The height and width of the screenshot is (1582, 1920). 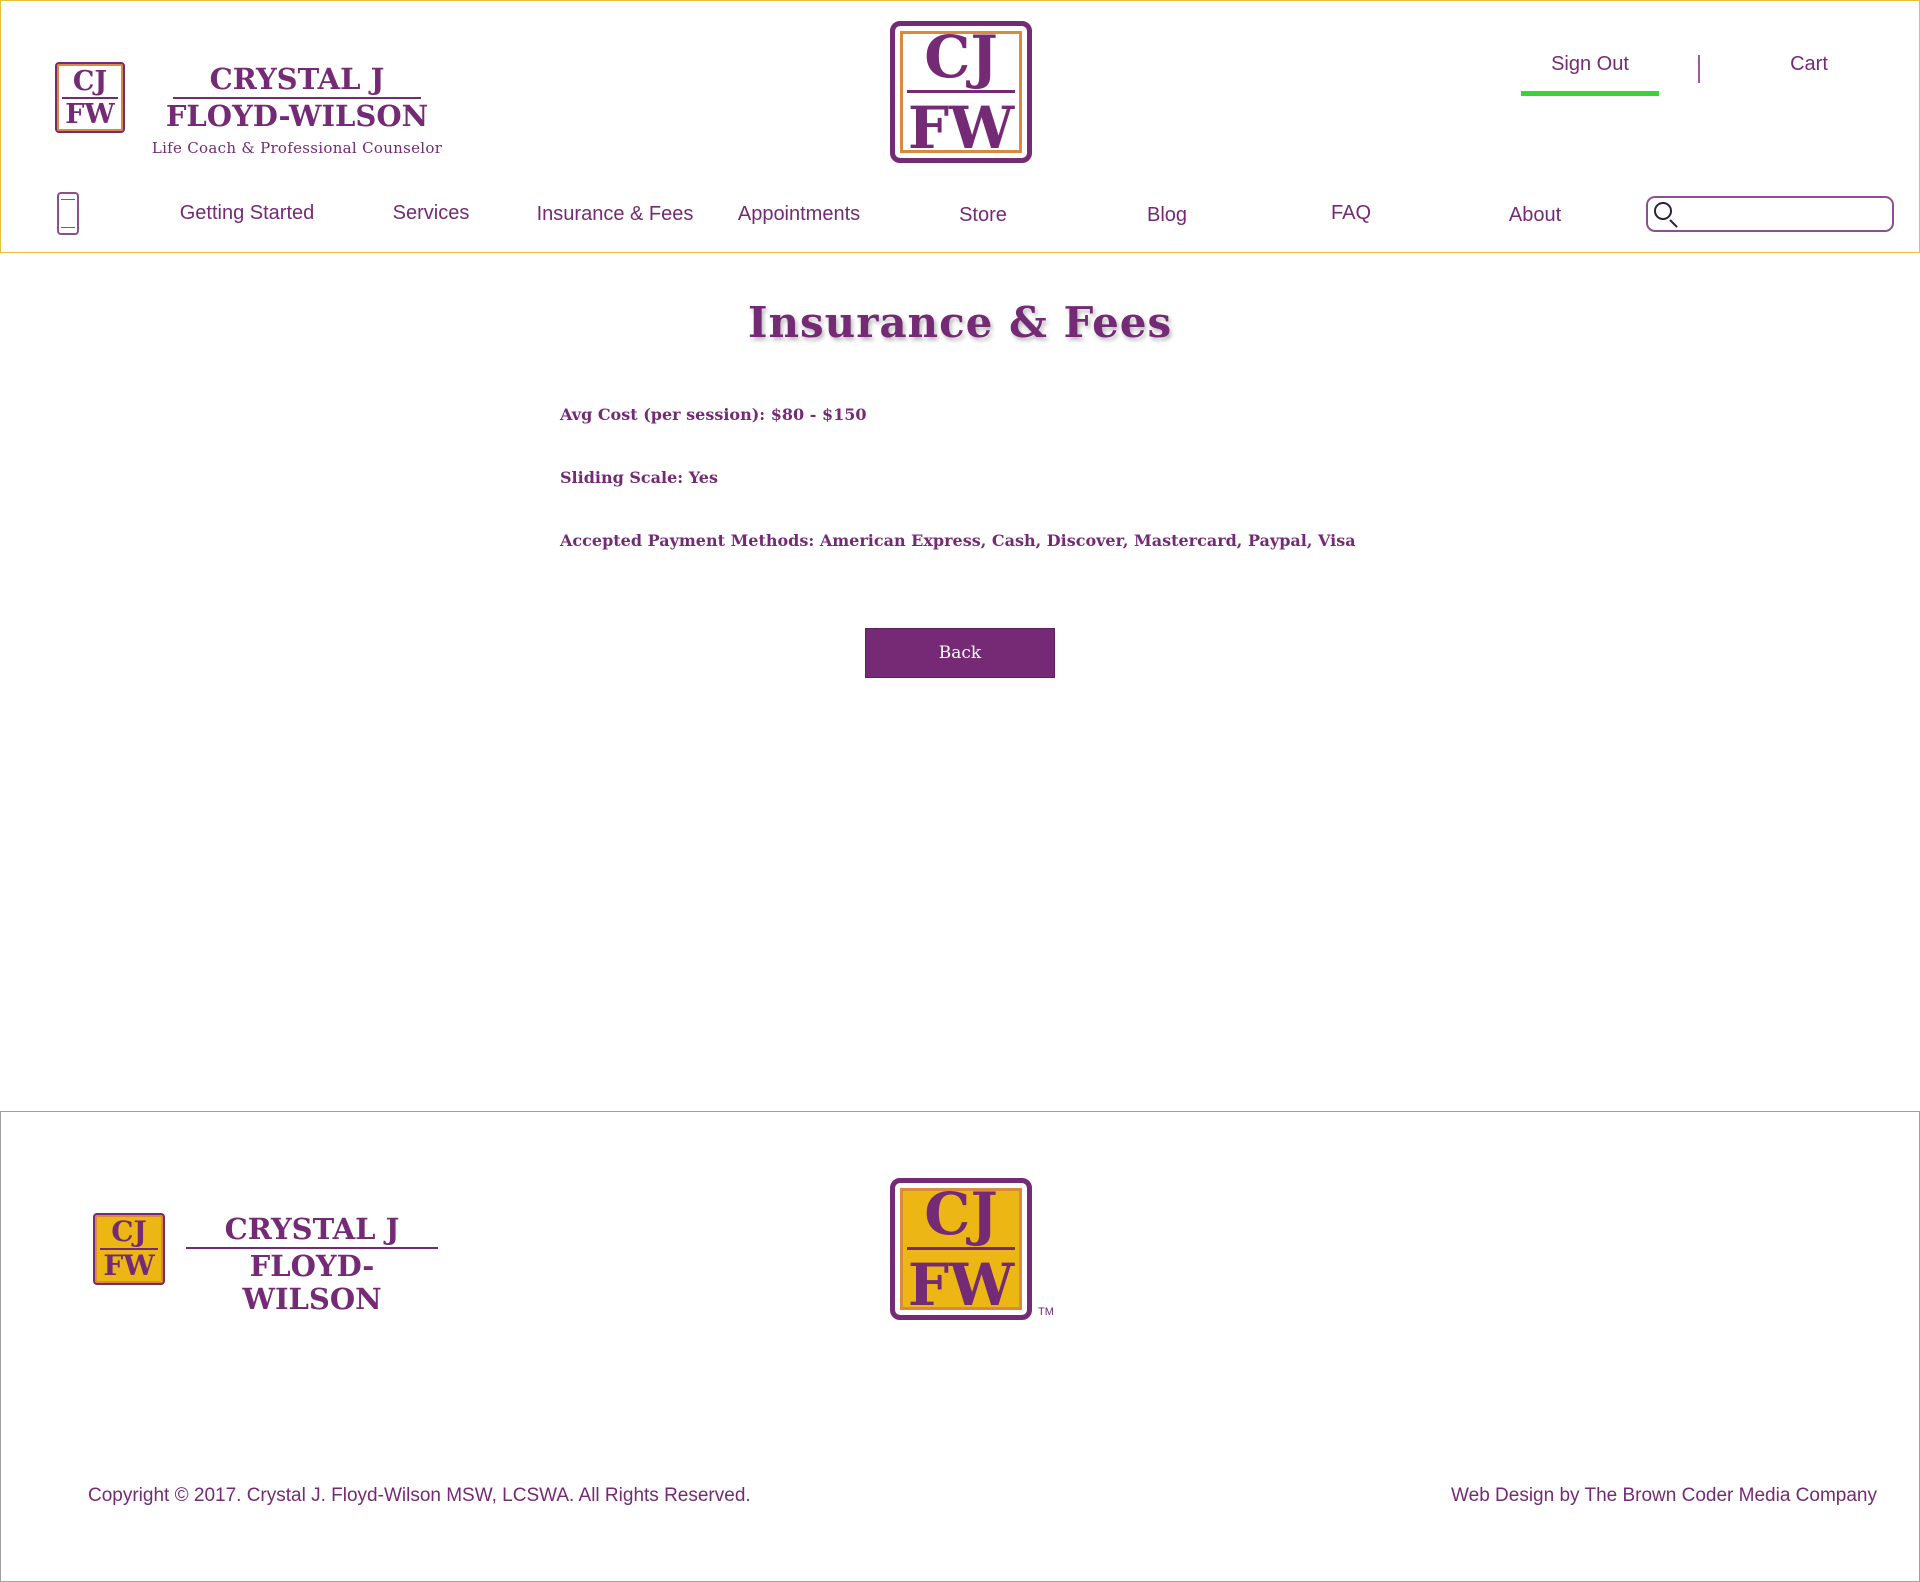 What do you see at coordinates (1663, 211) in the screenshot?
I see `search-icon` at bounding box center [1663, 211].